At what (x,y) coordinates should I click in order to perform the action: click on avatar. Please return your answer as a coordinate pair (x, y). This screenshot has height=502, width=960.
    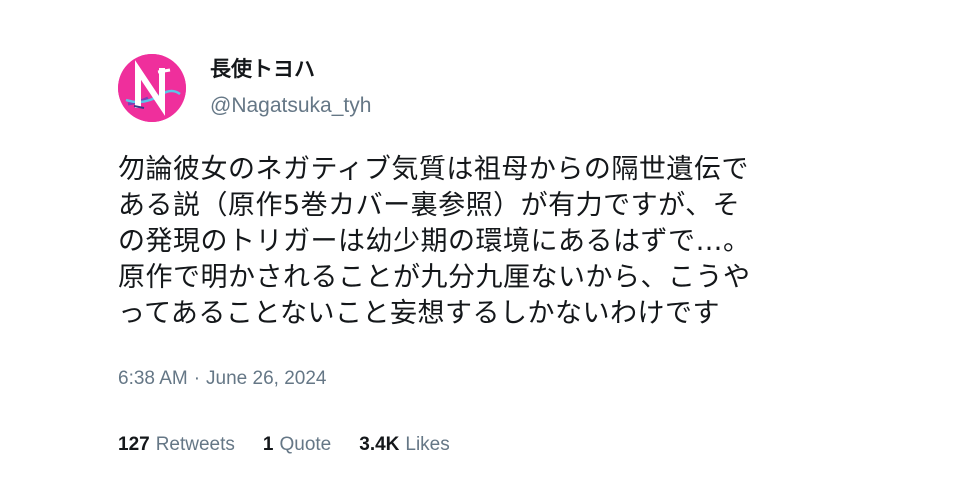
    Looking at the image, I should click on (152, 88).